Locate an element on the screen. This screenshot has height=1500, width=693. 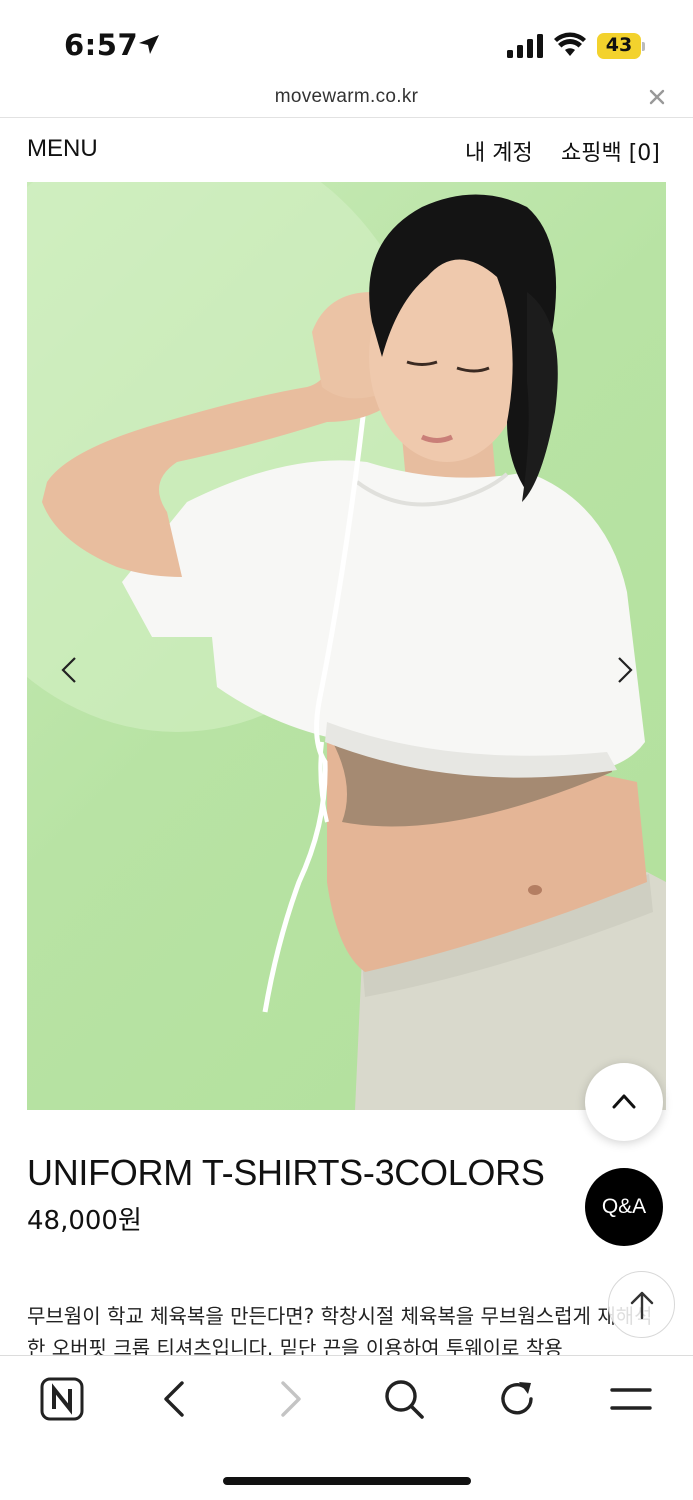
refresh-icon is located at coordinates (517, 1399).